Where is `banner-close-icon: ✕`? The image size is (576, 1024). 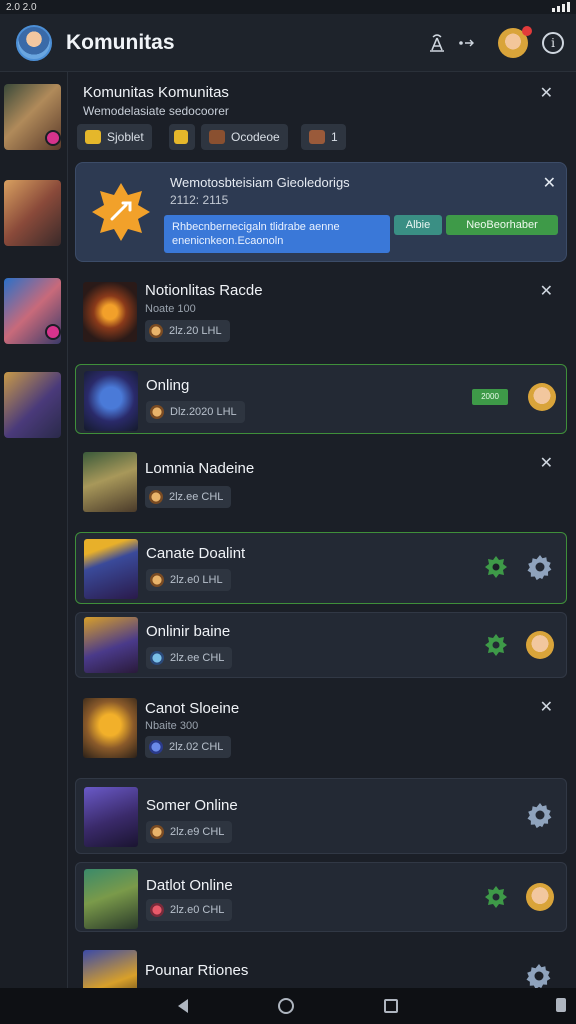 banner-close-icon: ✕ is located at coordinates (549, 183).